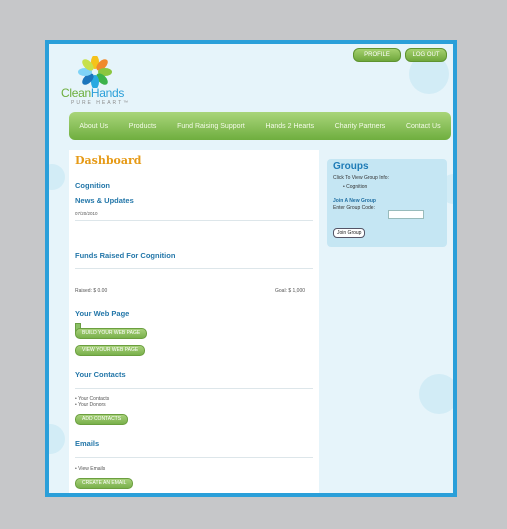 This screenshot has width=507, height=529. What do you see at coordinates (423, 126) in the screenshot?
I see `nav-contact-us: Contact Us` at bounding box center [423, 126].